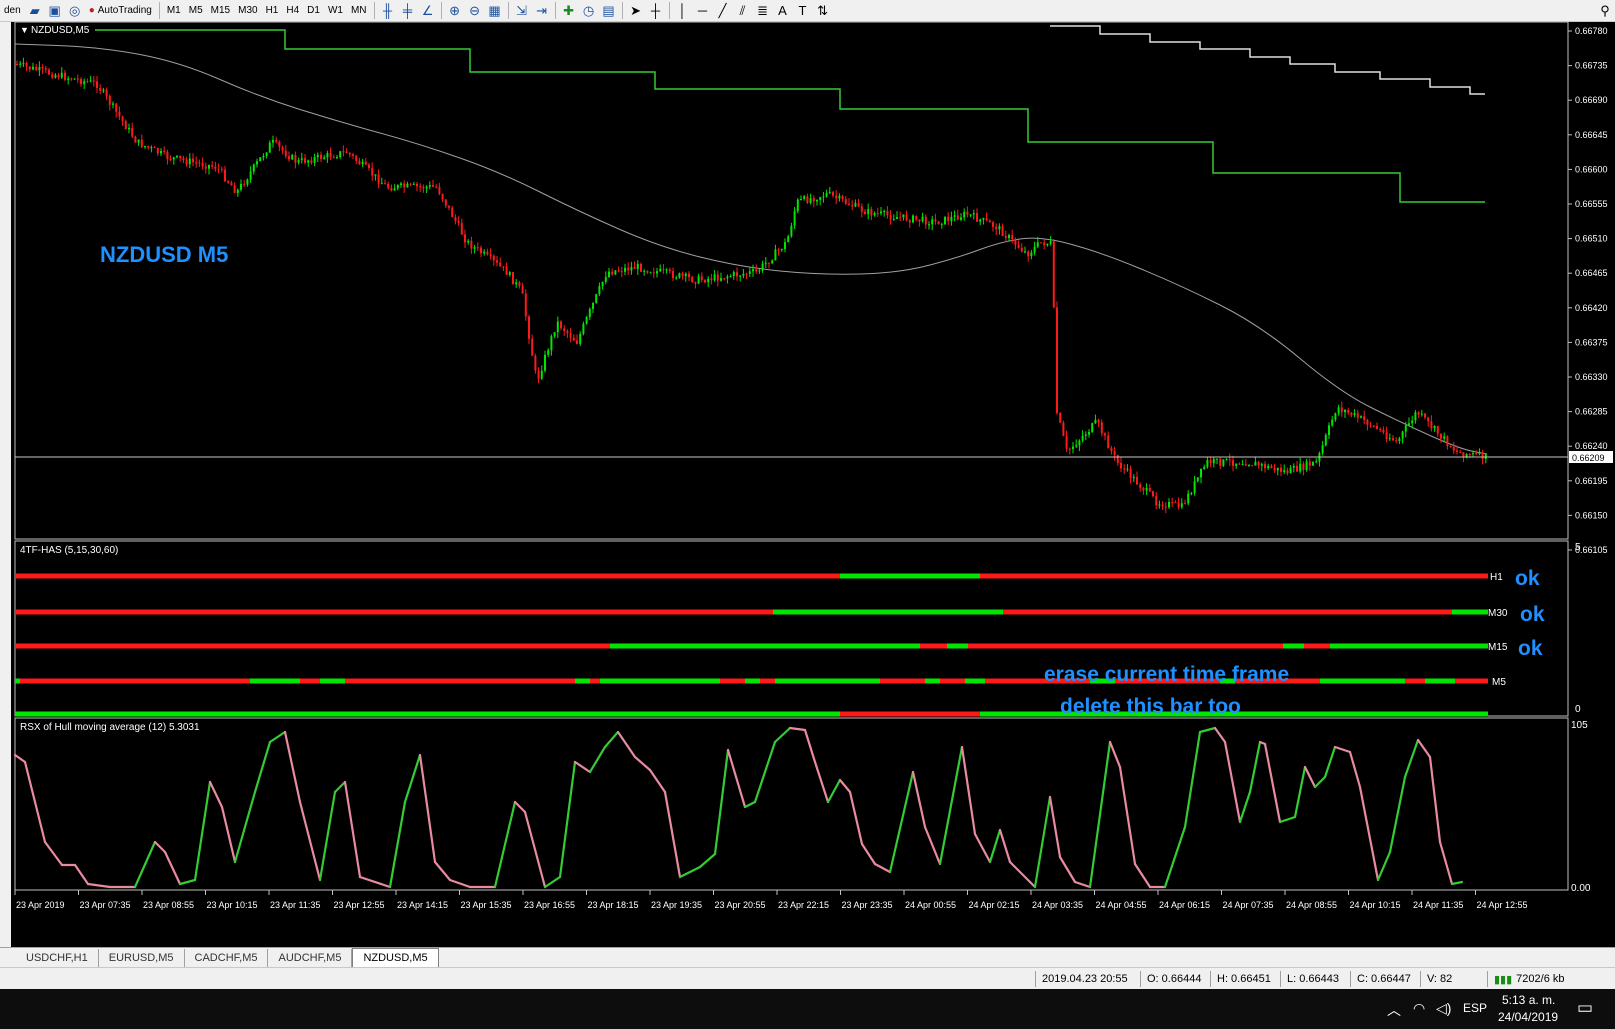  I want to click on wifi-icon: ◠, so click(1419, 1008).